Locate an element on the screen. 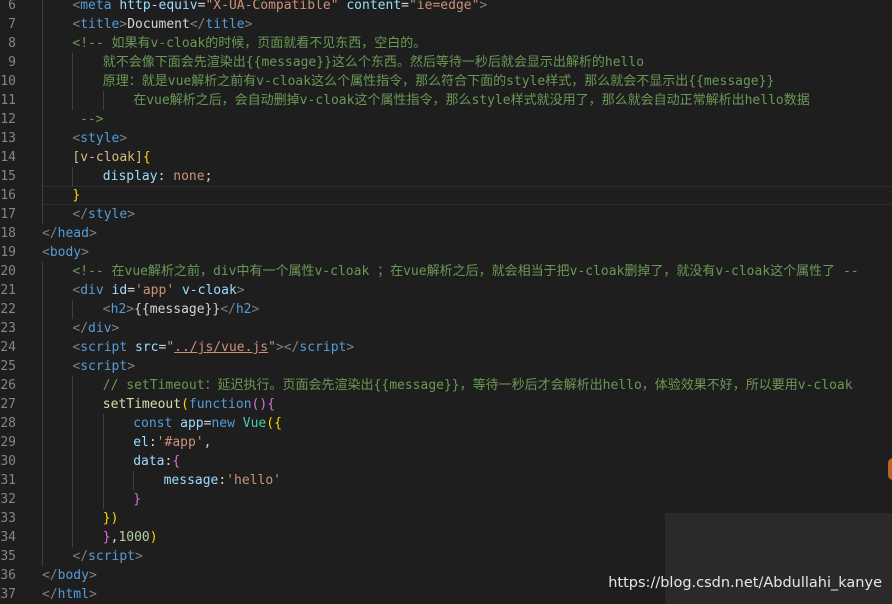  code-text: setTimeout(function(){ is located at coordinates (189, 404).